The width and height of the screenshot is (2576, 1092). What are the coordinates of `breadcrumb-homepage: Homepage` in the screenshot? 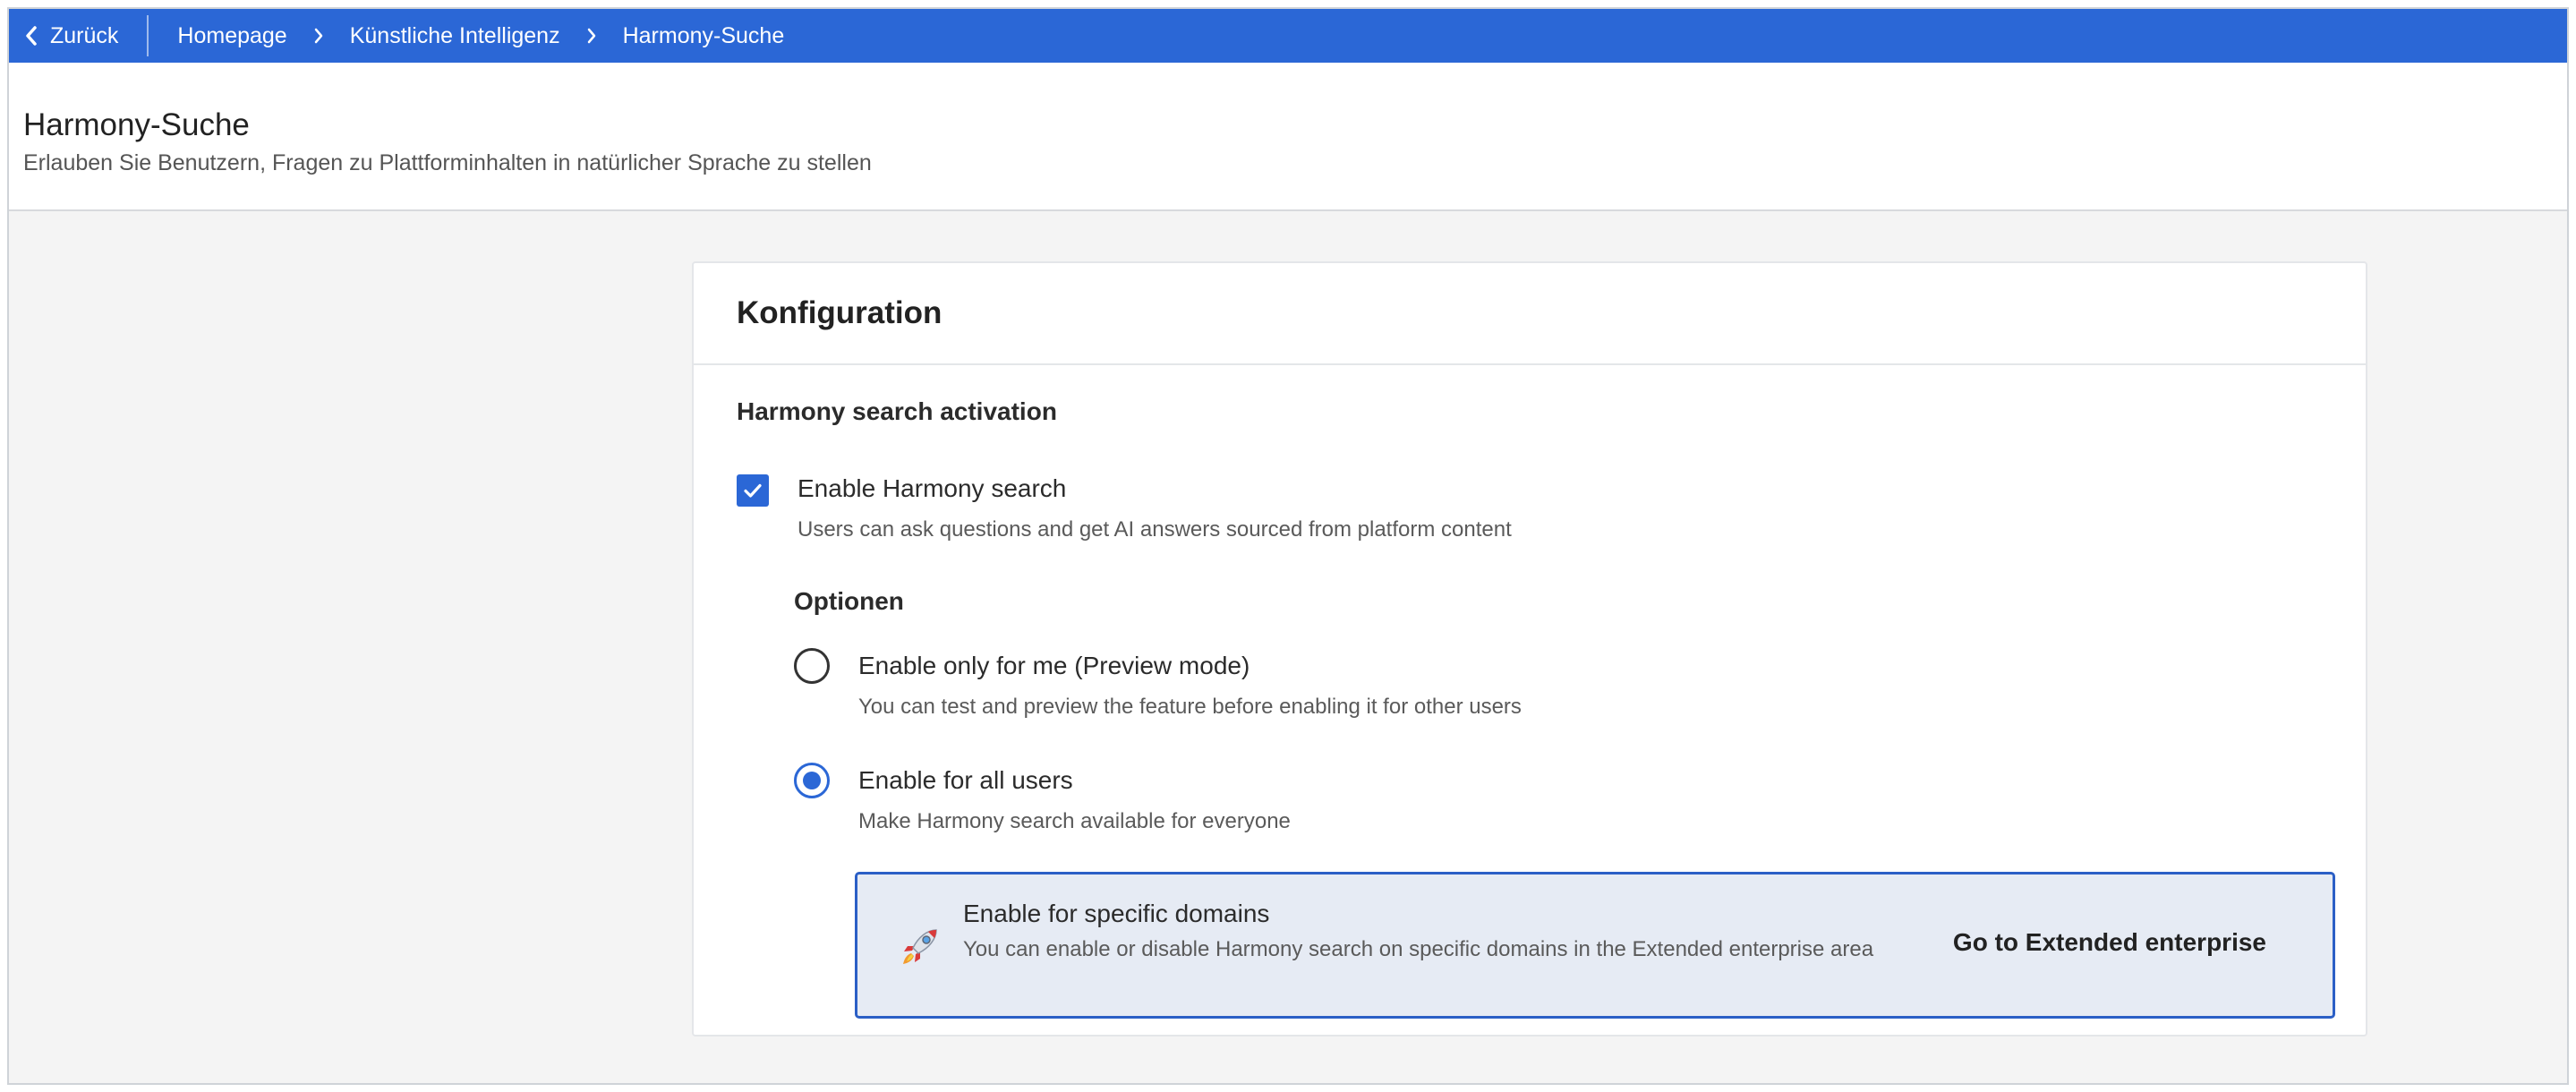 It's located at (231, 36).